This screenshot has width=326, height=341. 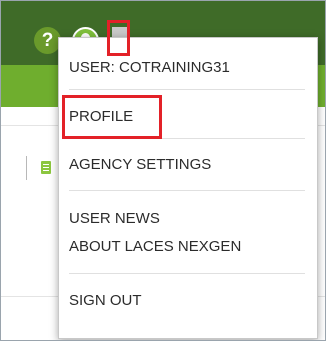 I want to click on menu-item-label: AGENCY SETTINGS, so click(x=140, y=164).